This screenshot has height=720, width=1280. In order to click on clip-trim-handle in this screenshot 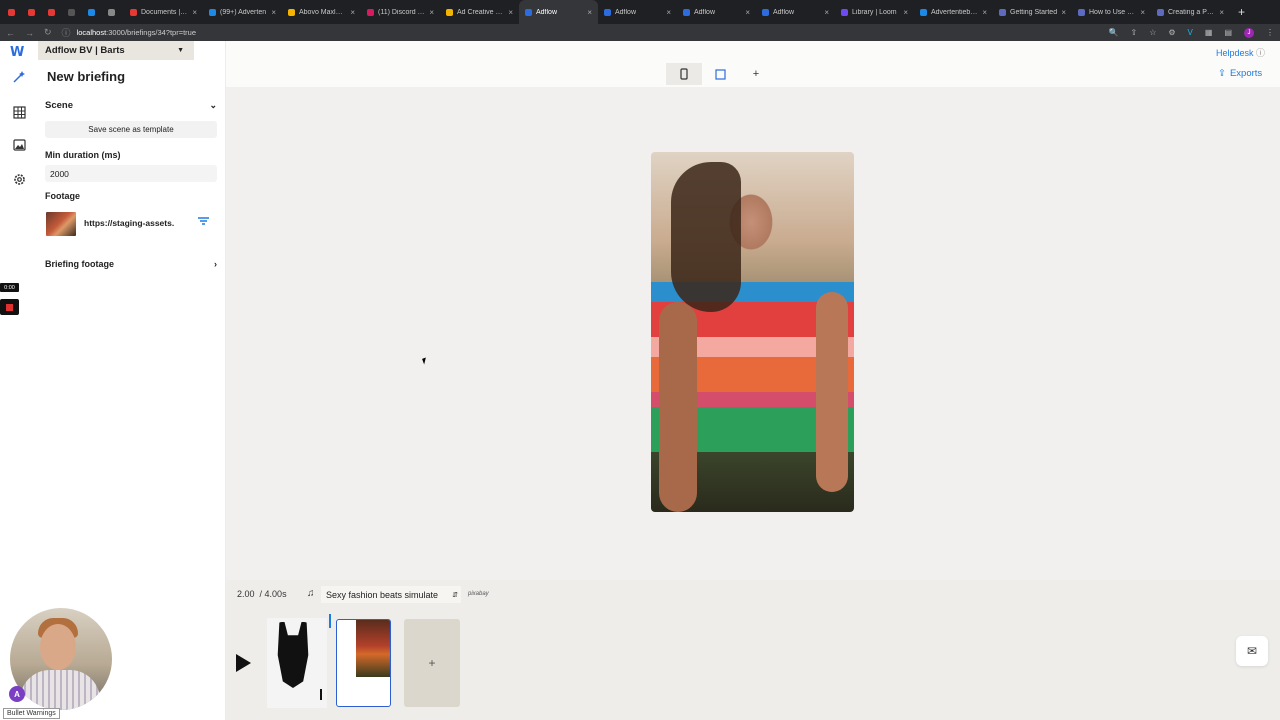, I will do `click(321, 694)`.